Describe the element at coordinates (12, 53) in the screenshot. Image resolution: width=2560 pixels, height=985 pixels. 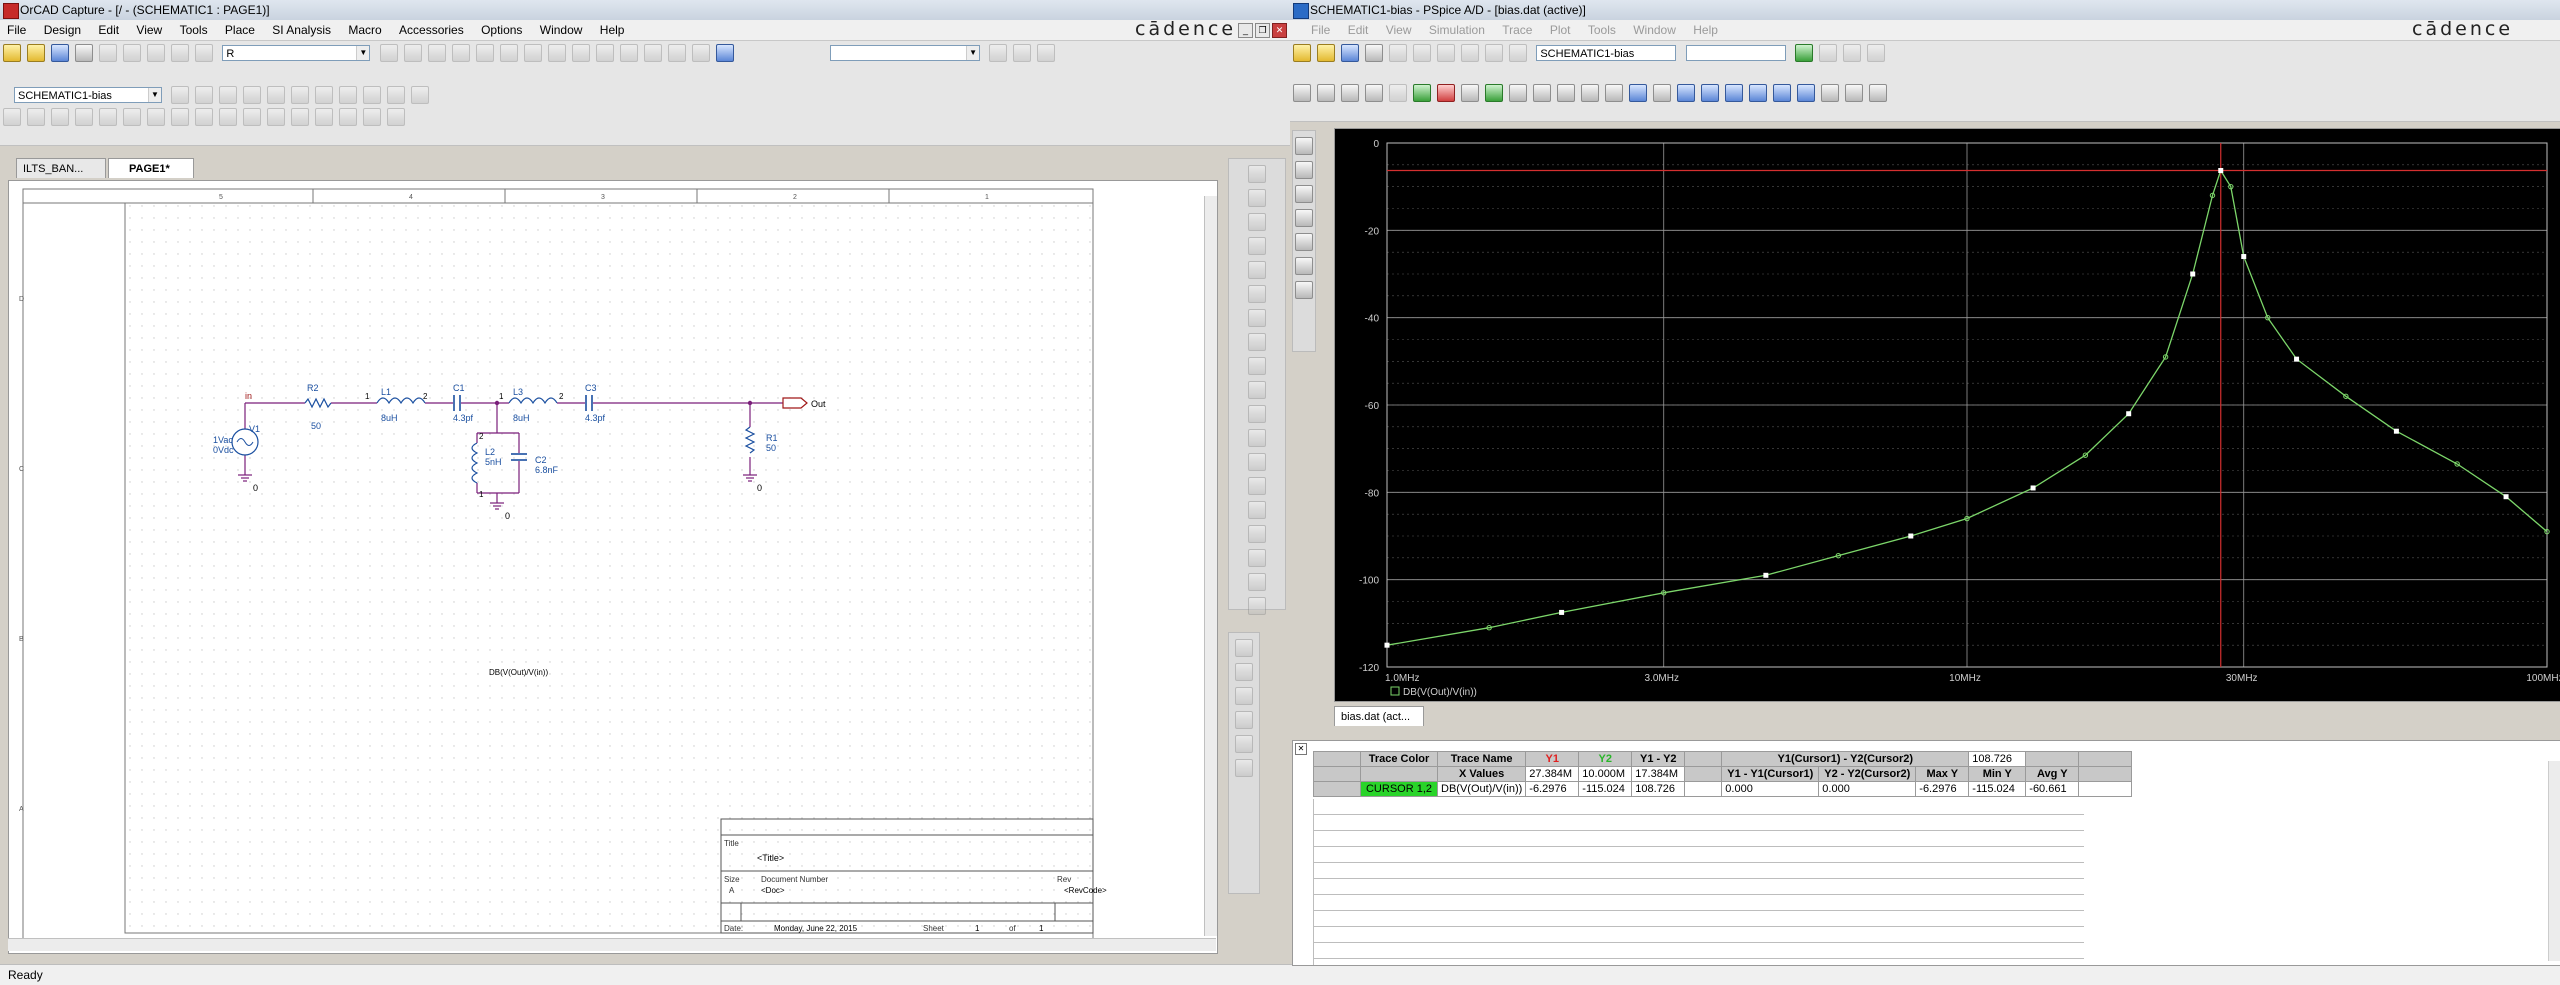
I see `new-icon` at that location.